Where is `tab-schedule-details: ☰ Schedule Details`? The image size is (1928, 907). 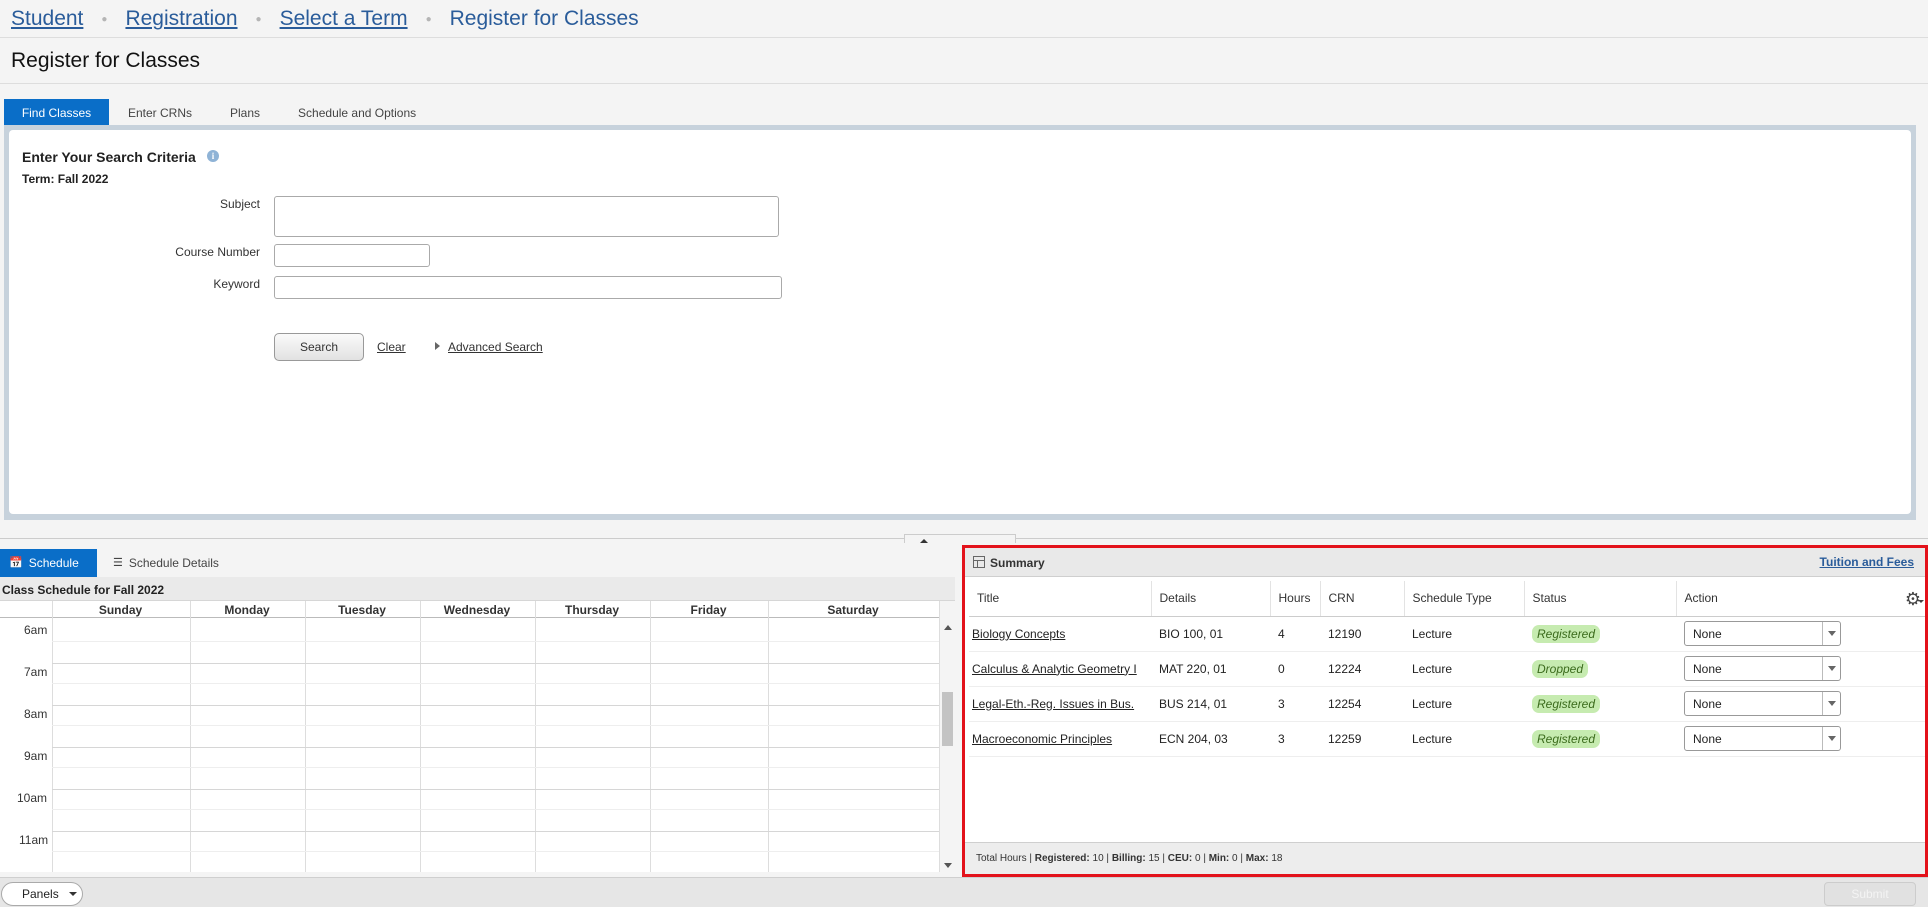
tab-schedule-details: ☰ Schedule Details is located at coordinates (158, 563).